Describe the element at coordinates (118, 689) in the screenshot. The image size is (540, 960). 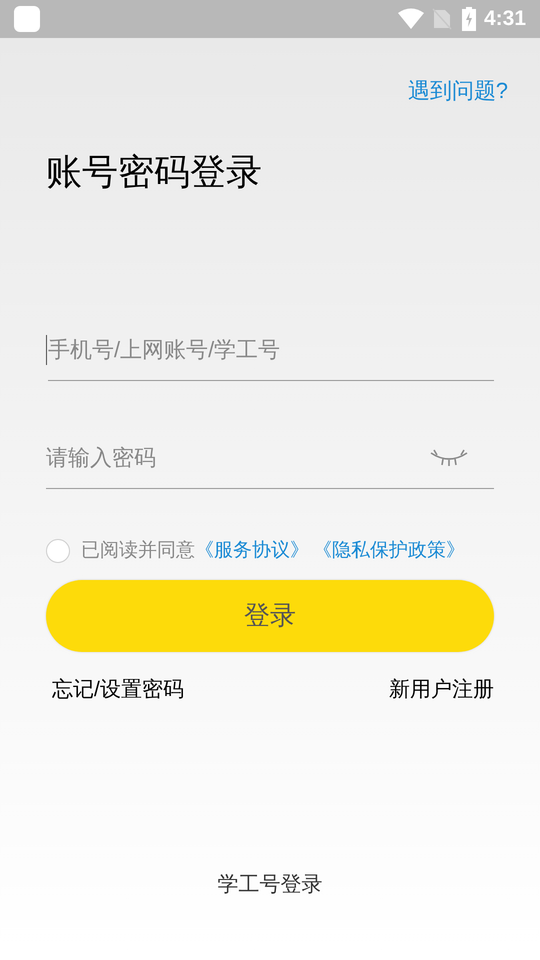
I see `forgot-password-link: 忘记/设置密码` at that location.